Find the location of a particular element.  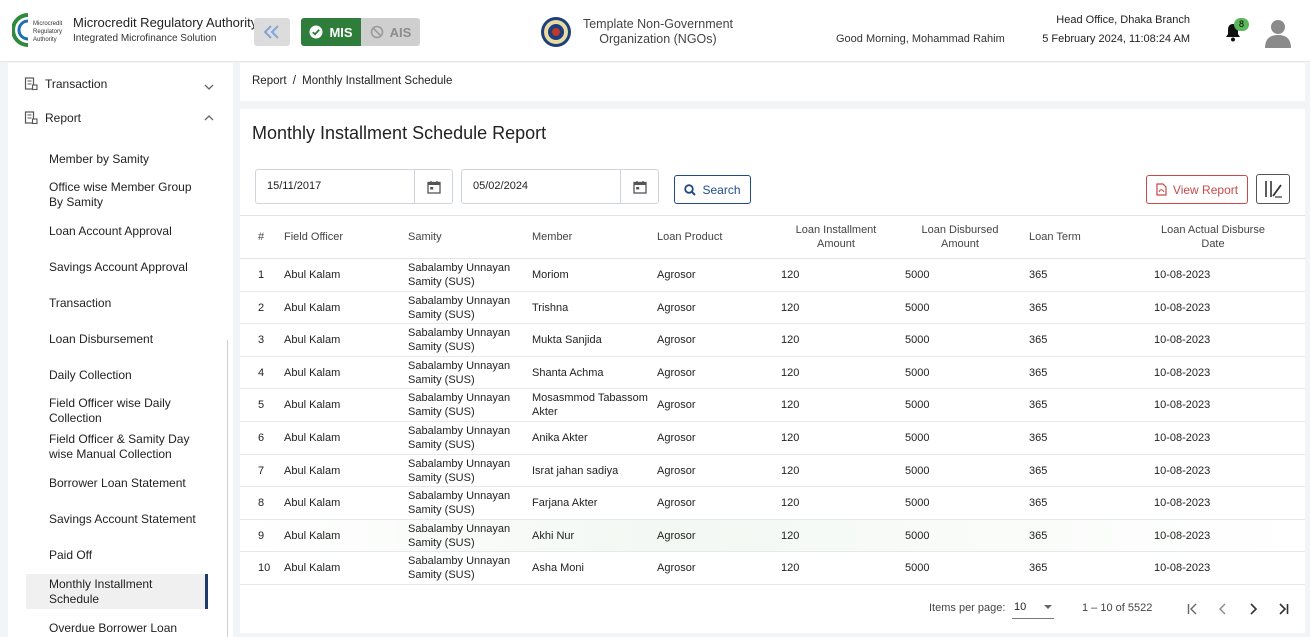

sidebar-subitem-label: Borrower Loan Statement is located at coordinates (117, 482).